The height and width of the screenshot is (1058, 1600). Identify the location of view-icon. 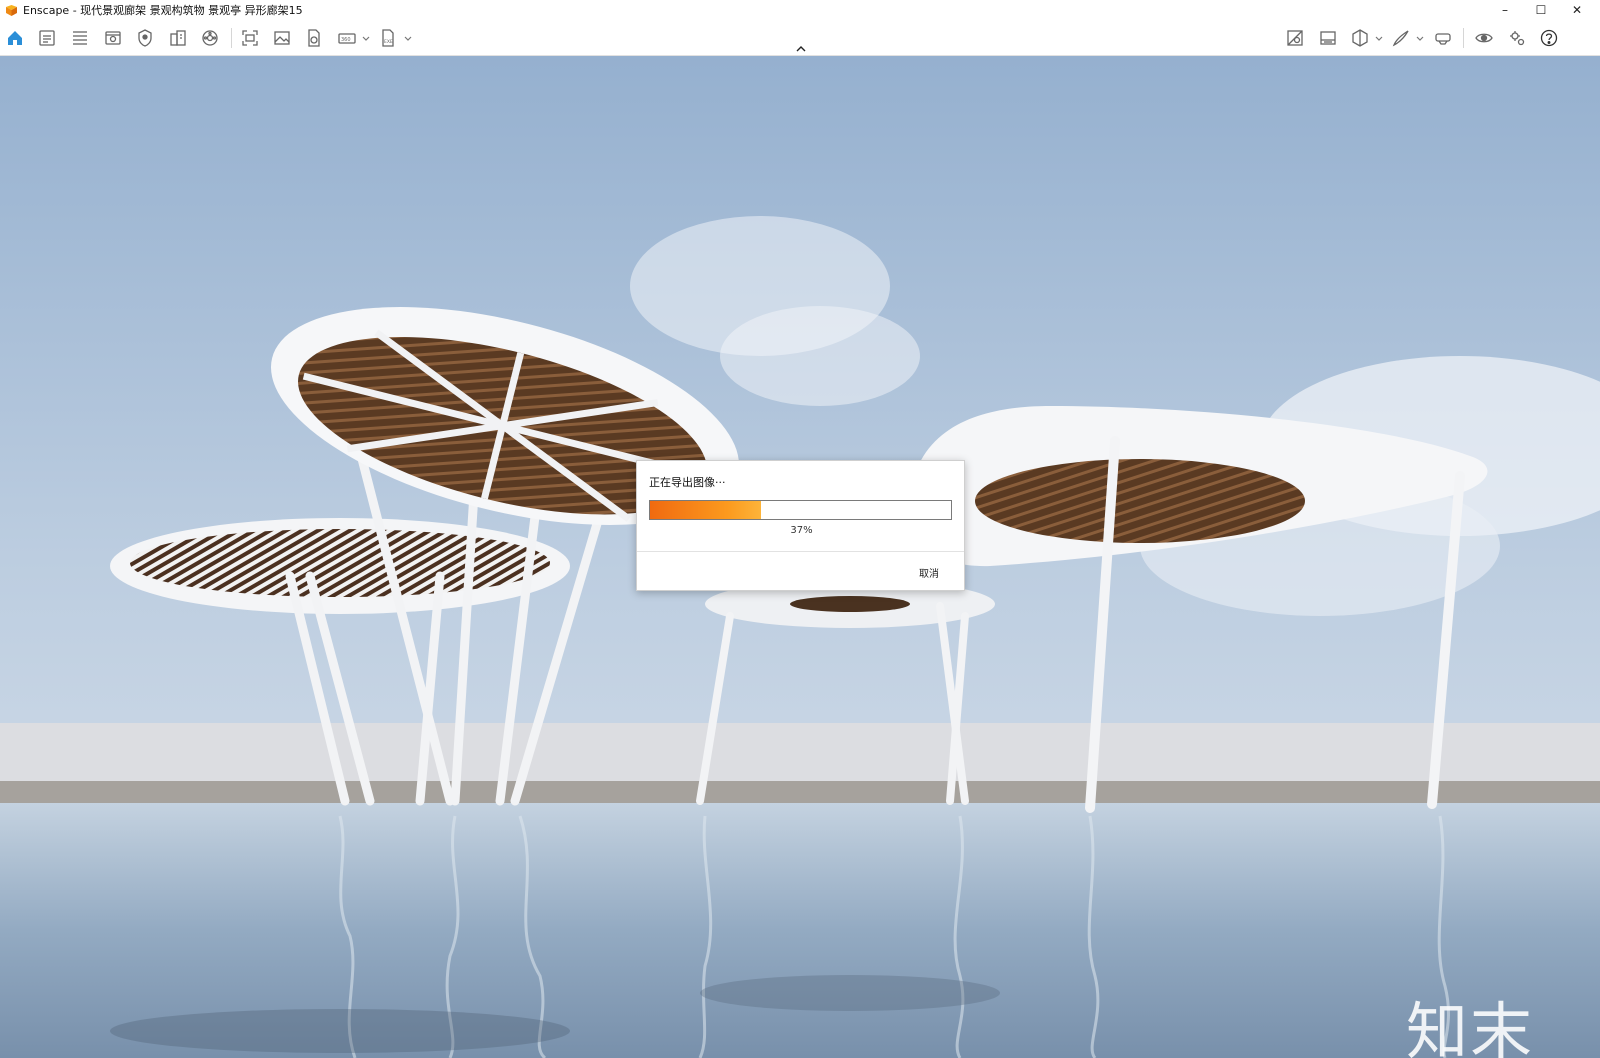
(113, 38).